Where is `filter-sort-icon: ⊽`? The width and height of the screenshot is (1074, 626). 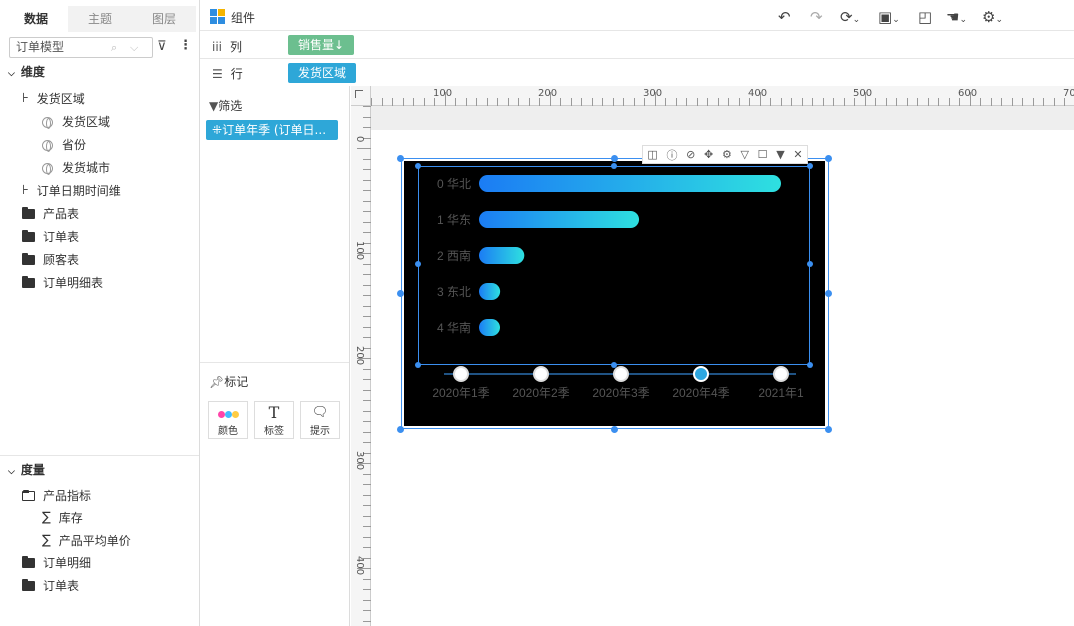
filter-sort-icon: ⊽ is located at coordinates (162, 46).